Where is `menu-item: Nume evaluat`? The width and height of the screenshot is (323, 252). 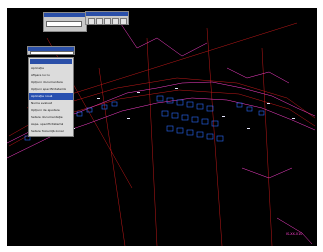 menu-item: Nume evaluat is located at coordinates (51, 103).